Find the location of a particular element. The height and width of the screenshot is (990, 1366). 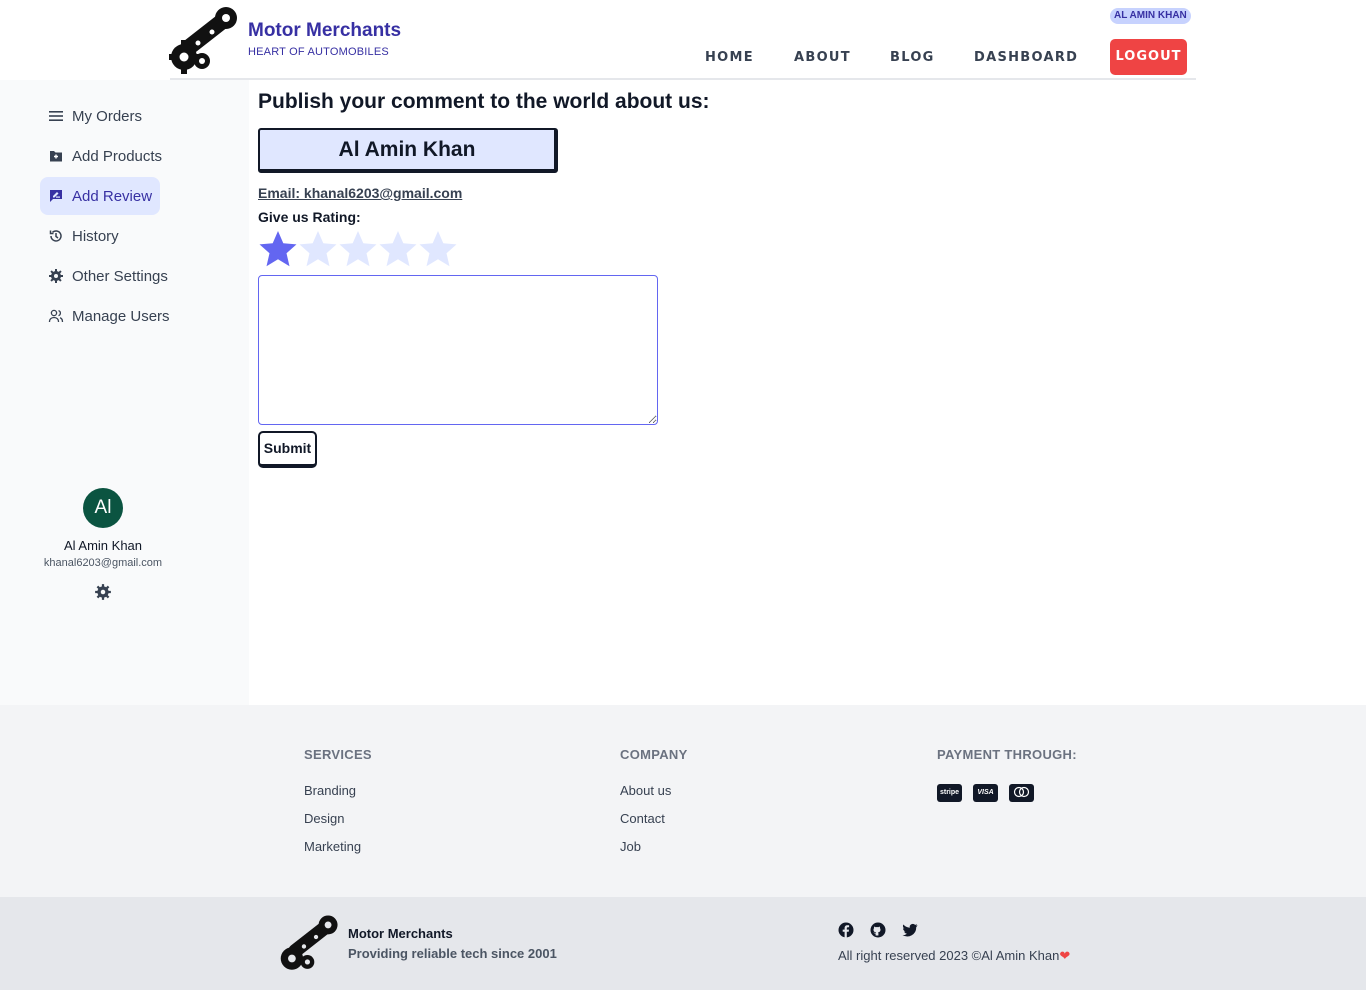

sidebar-user-email: khanal6203@gmail.com is located at coordinates (103, 563).